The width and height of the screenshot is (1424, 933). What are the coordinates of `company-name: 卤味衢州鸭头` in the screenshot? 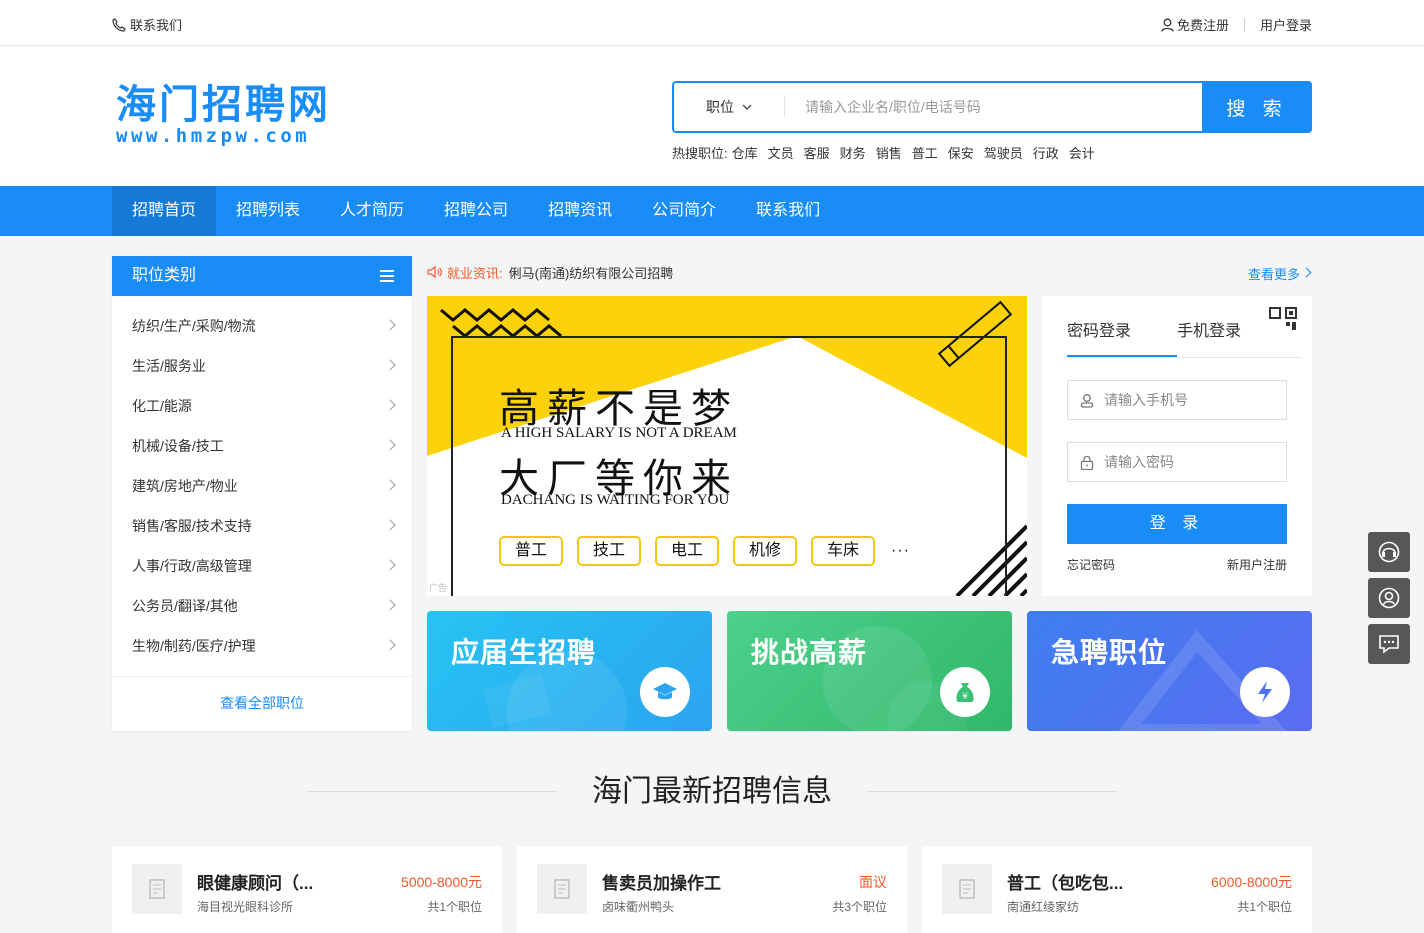 It's located at (638, 906).